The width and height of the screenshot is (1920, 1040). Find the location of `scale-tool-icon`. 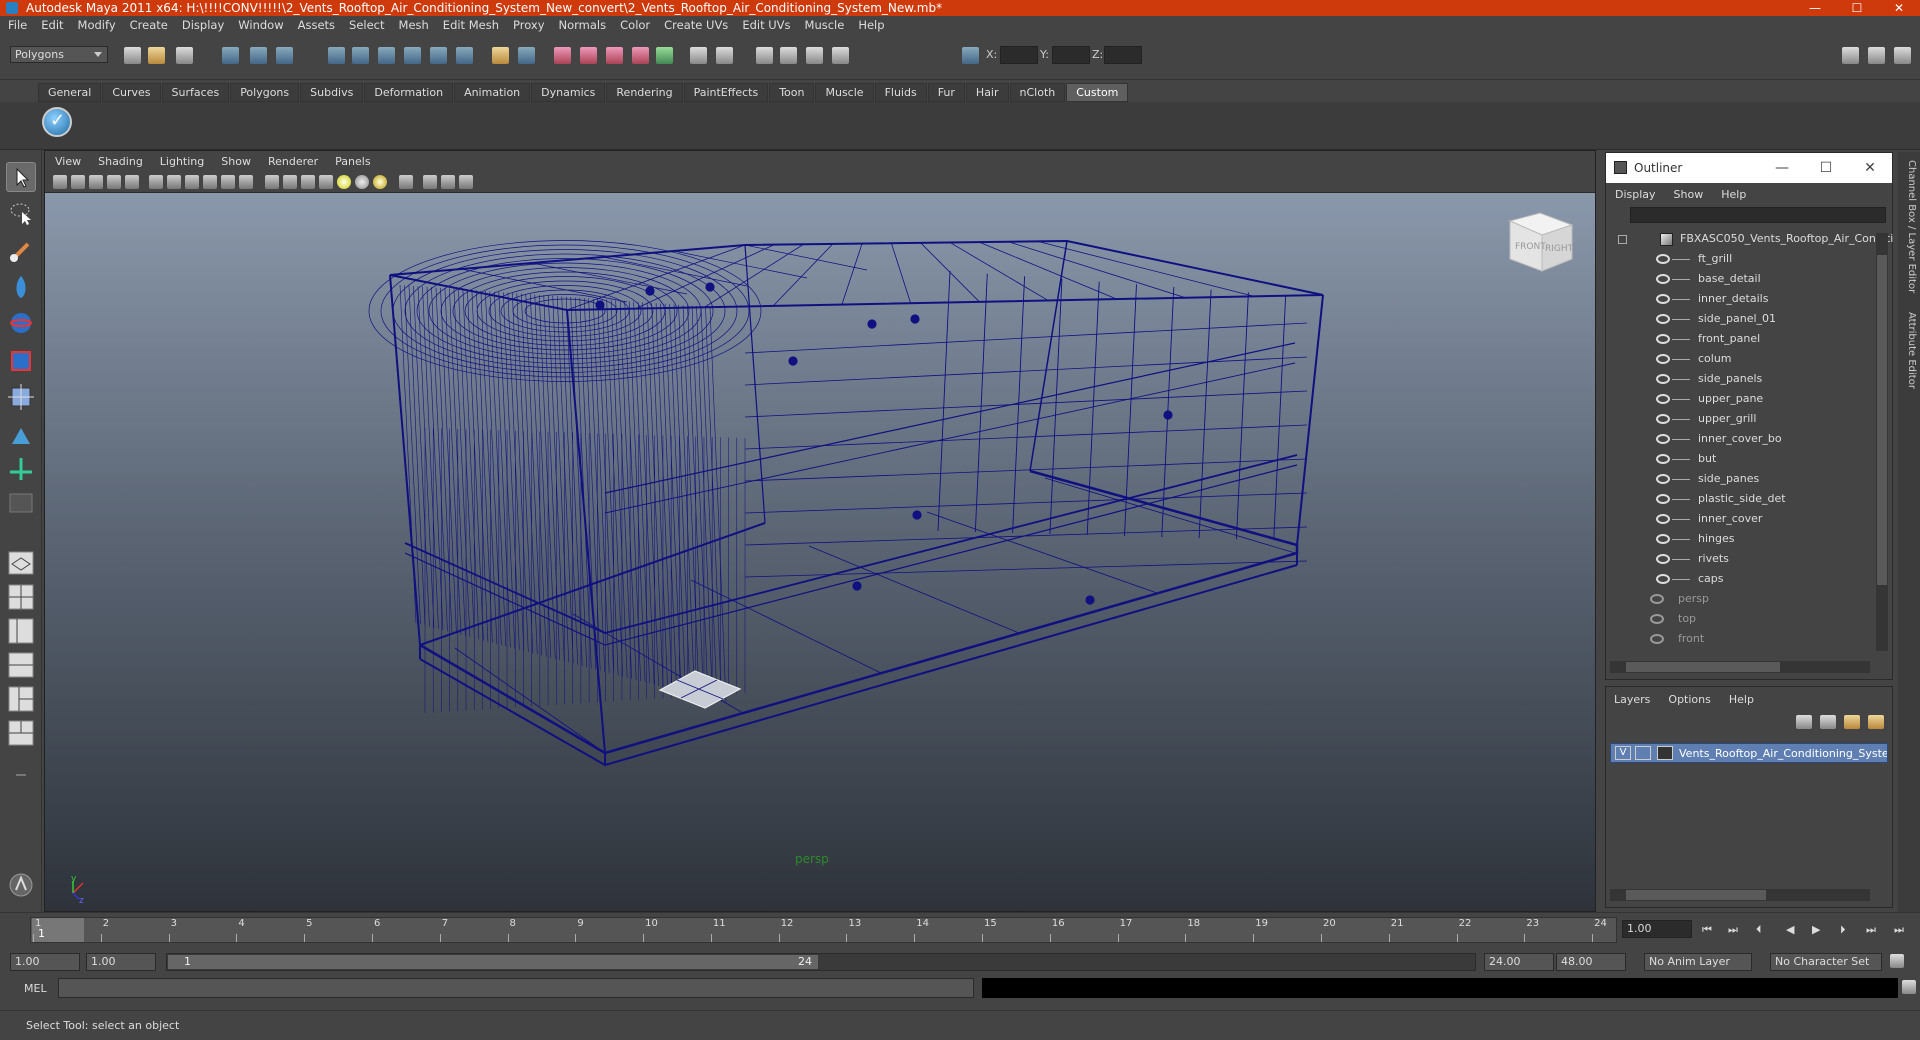

scale-tool-icon is located at coordinates (21, 361).